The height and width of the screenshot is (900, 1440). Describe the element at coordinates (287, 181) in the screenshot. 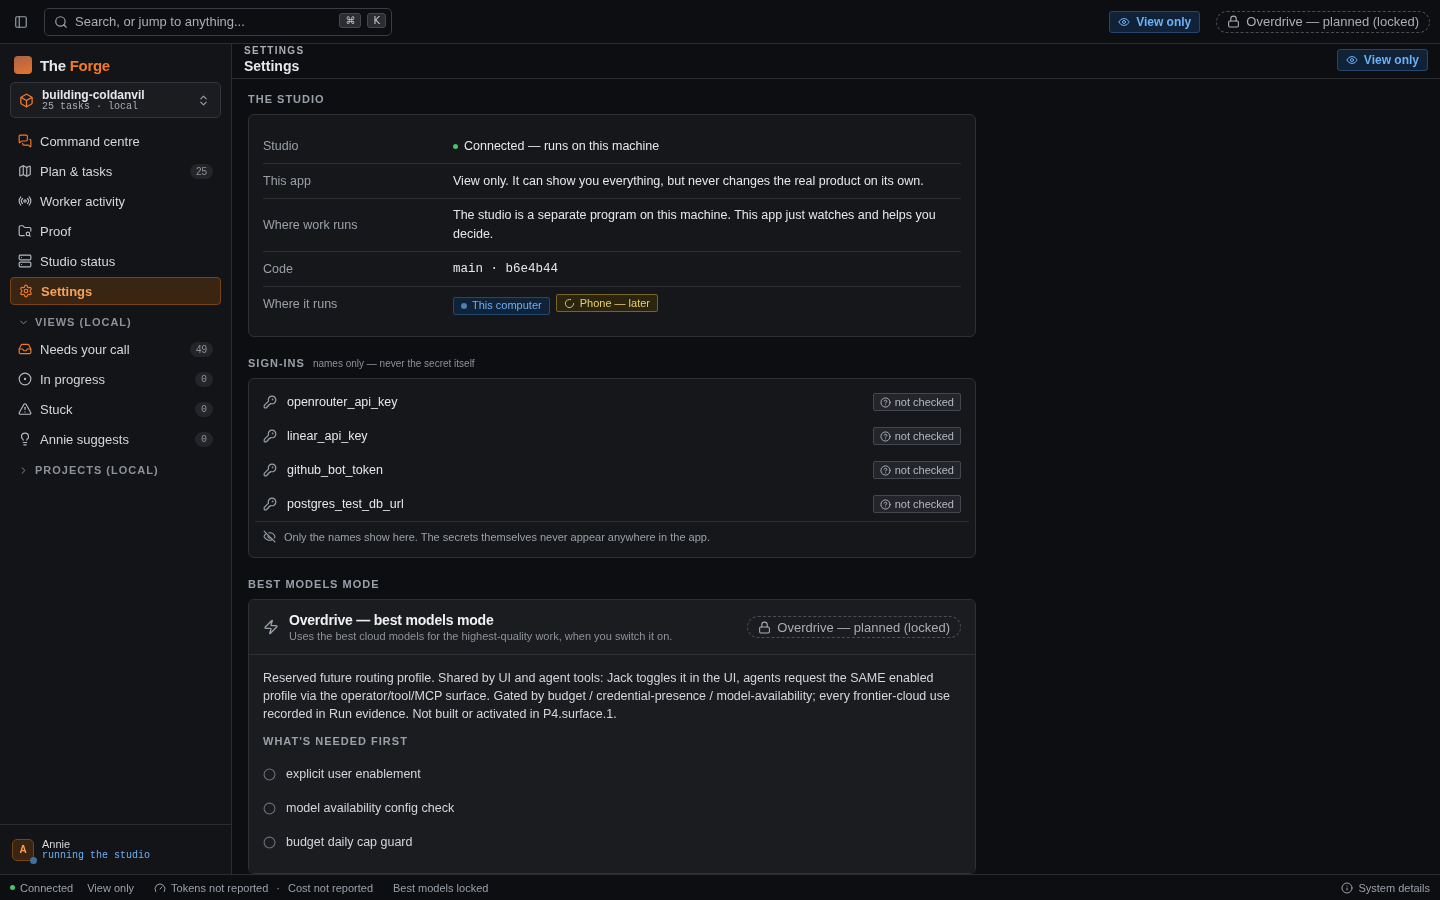

I see `field-label: This app` at that location.